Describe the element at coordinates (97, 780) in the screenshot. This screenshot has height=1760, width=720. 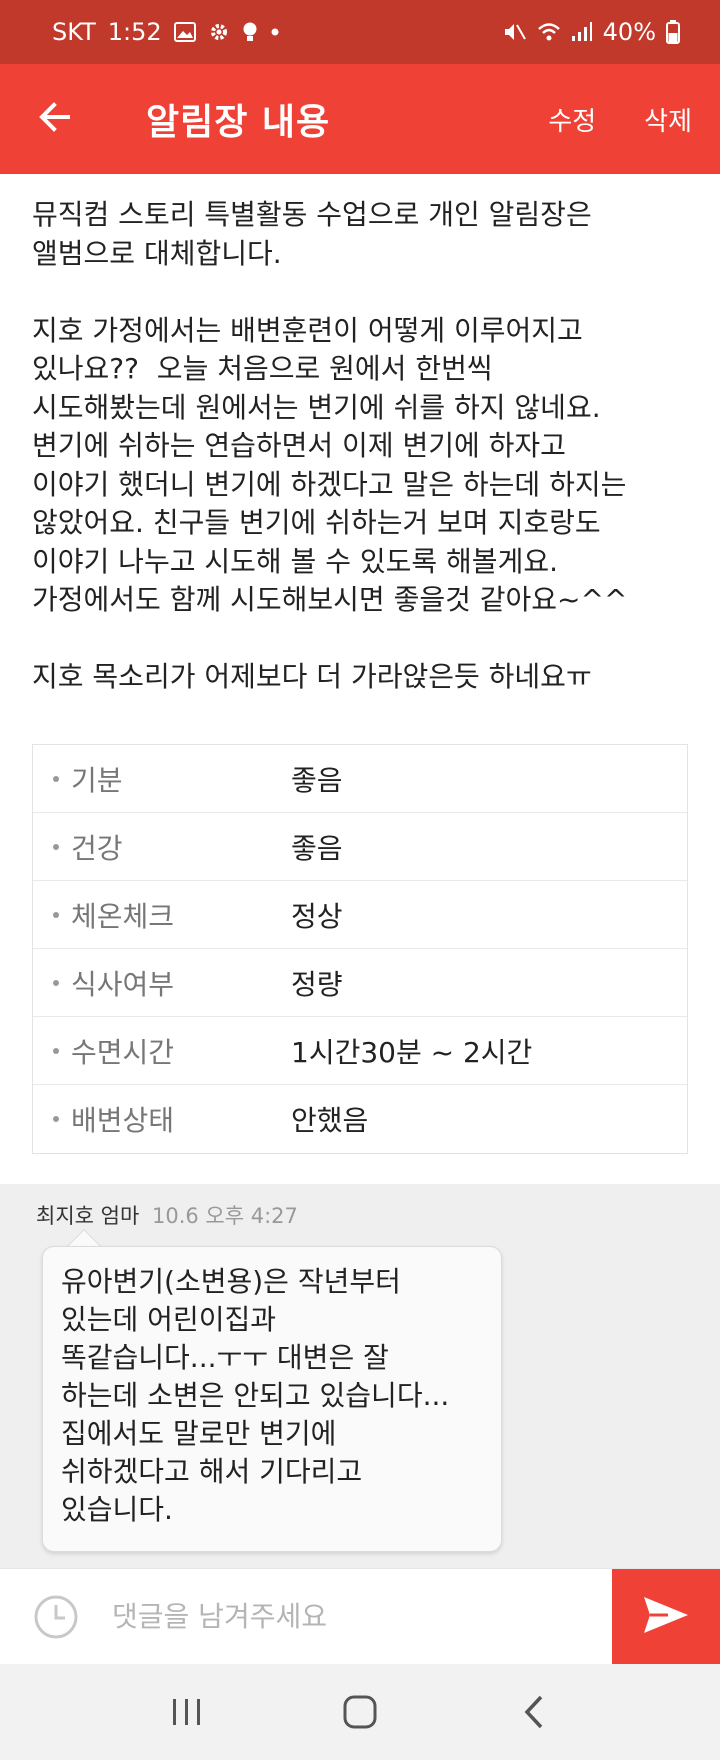
I see `info-label-text: 기분` at that location.